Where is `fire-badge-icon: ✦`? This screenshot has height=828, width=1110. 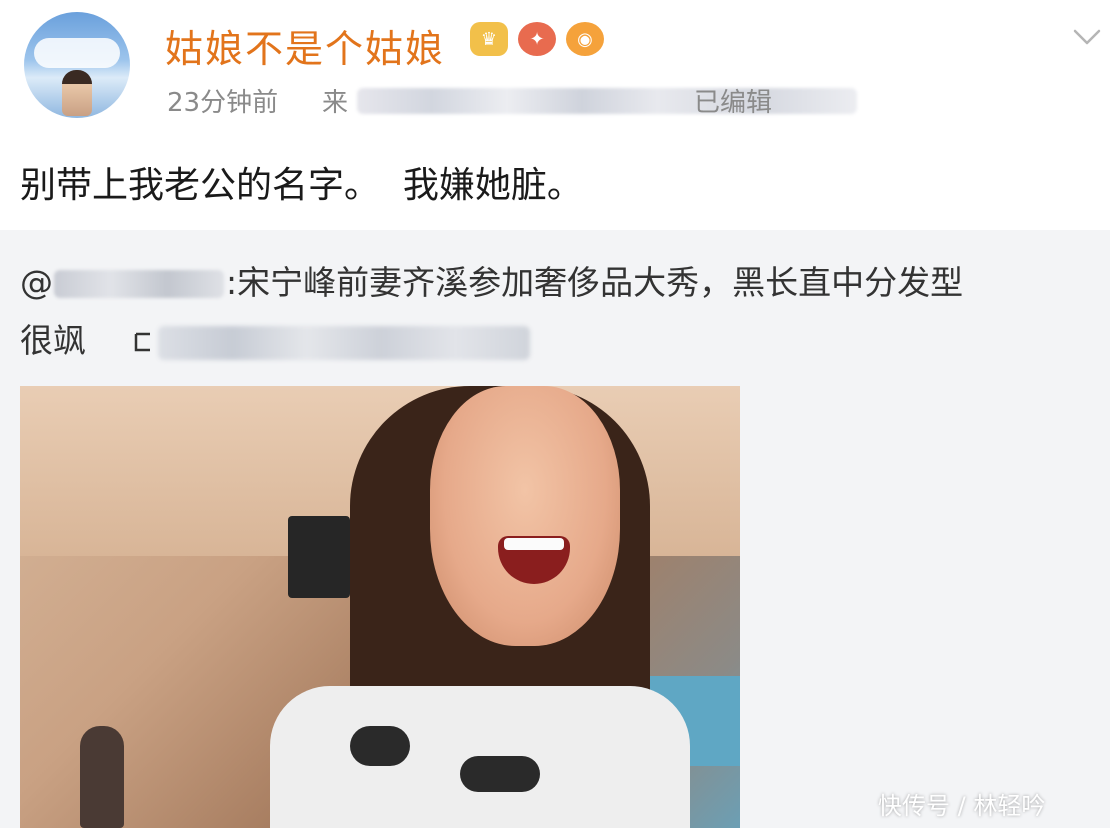
fire-badge-icon: ✦ is located at coordinates (537, 39).